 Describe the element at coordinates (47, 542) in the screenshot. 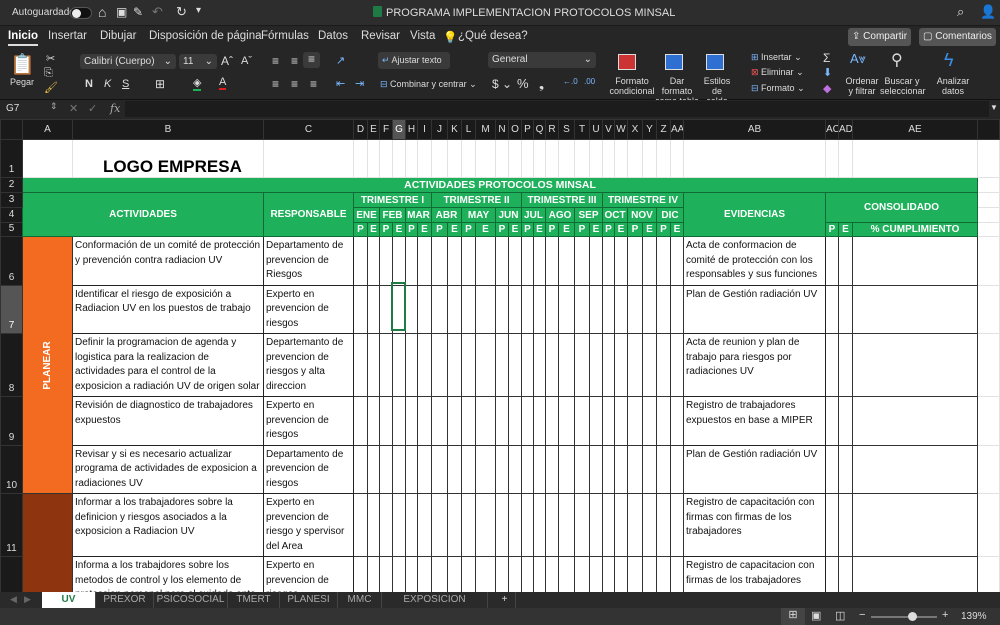

I see `phase-block` at that location.